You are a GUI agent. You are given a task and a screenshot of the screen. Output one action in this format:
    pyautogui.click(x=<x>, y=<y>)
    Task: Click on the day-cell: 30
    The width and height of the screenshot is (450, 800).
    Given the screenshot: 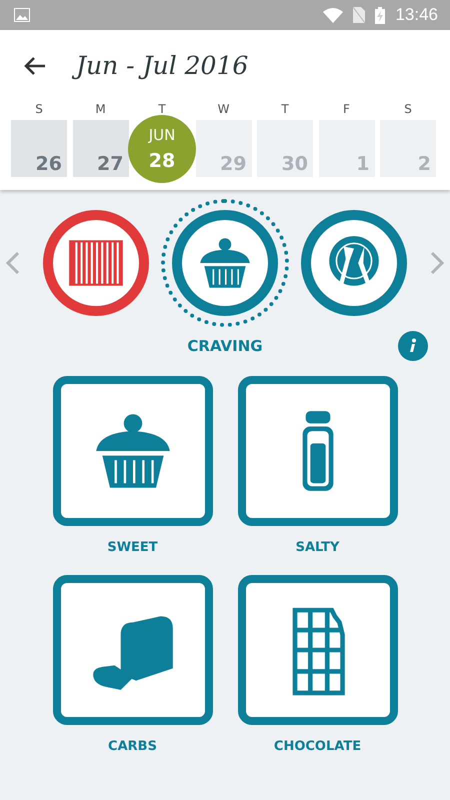 What is the action you would take?
    pyautogui.click(x=285, y=148)
    